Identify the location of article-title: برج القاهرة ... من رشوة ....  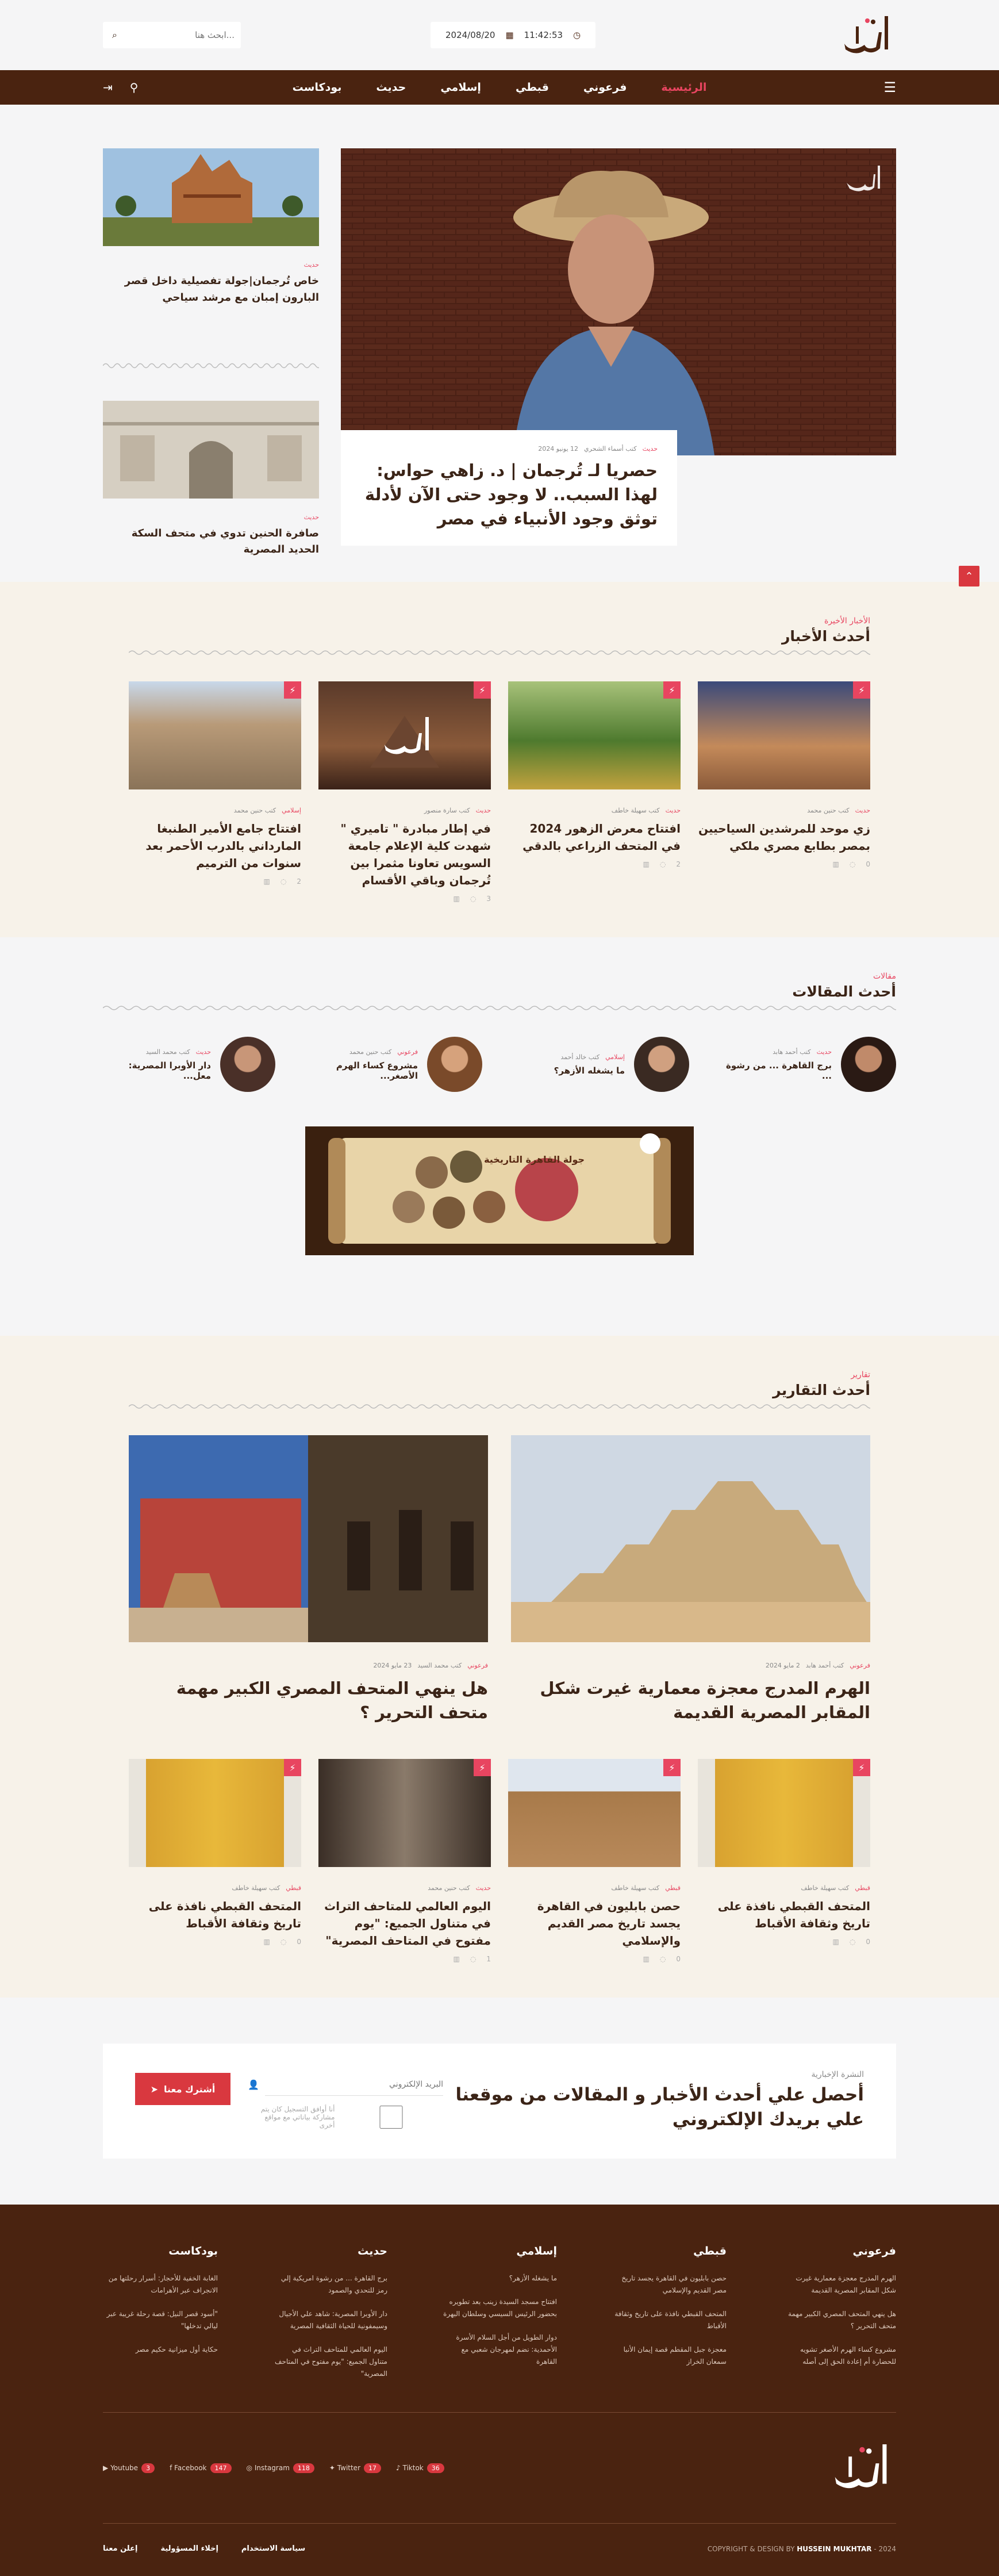
(778, 1070).